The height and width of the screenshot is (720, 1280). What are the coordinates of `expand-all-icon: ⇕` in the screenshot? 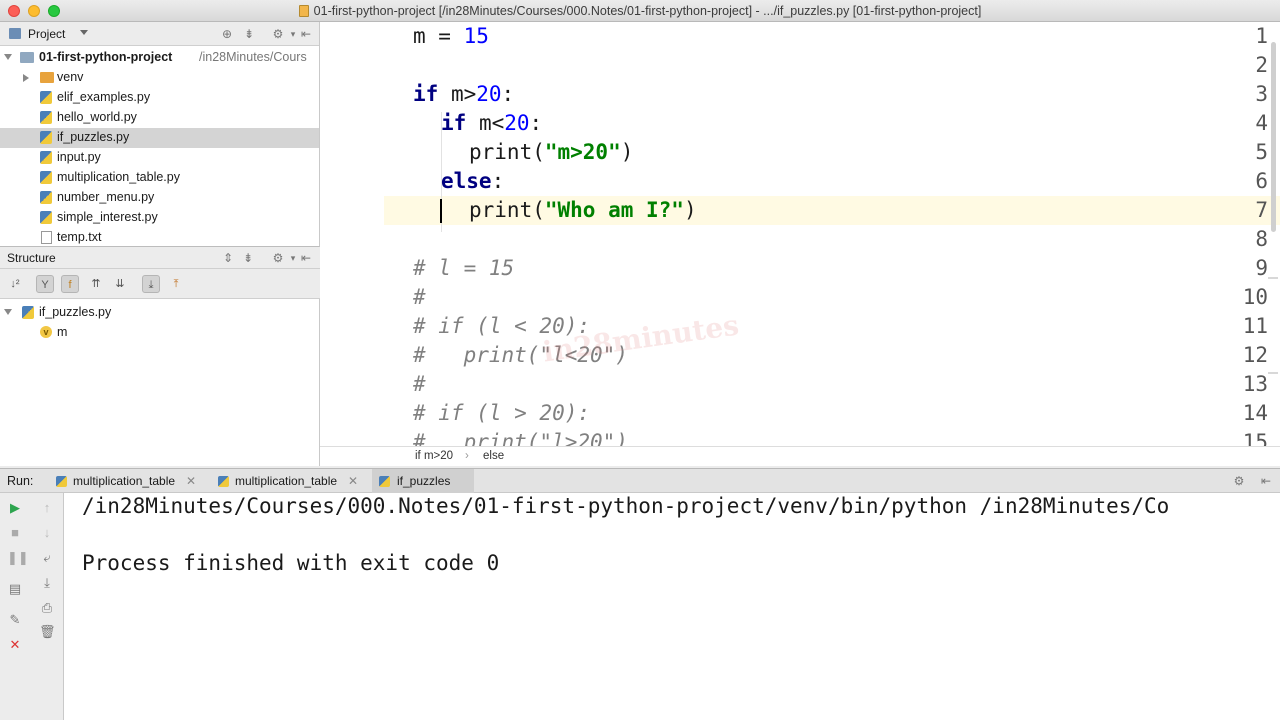 It's located at (228, 258).